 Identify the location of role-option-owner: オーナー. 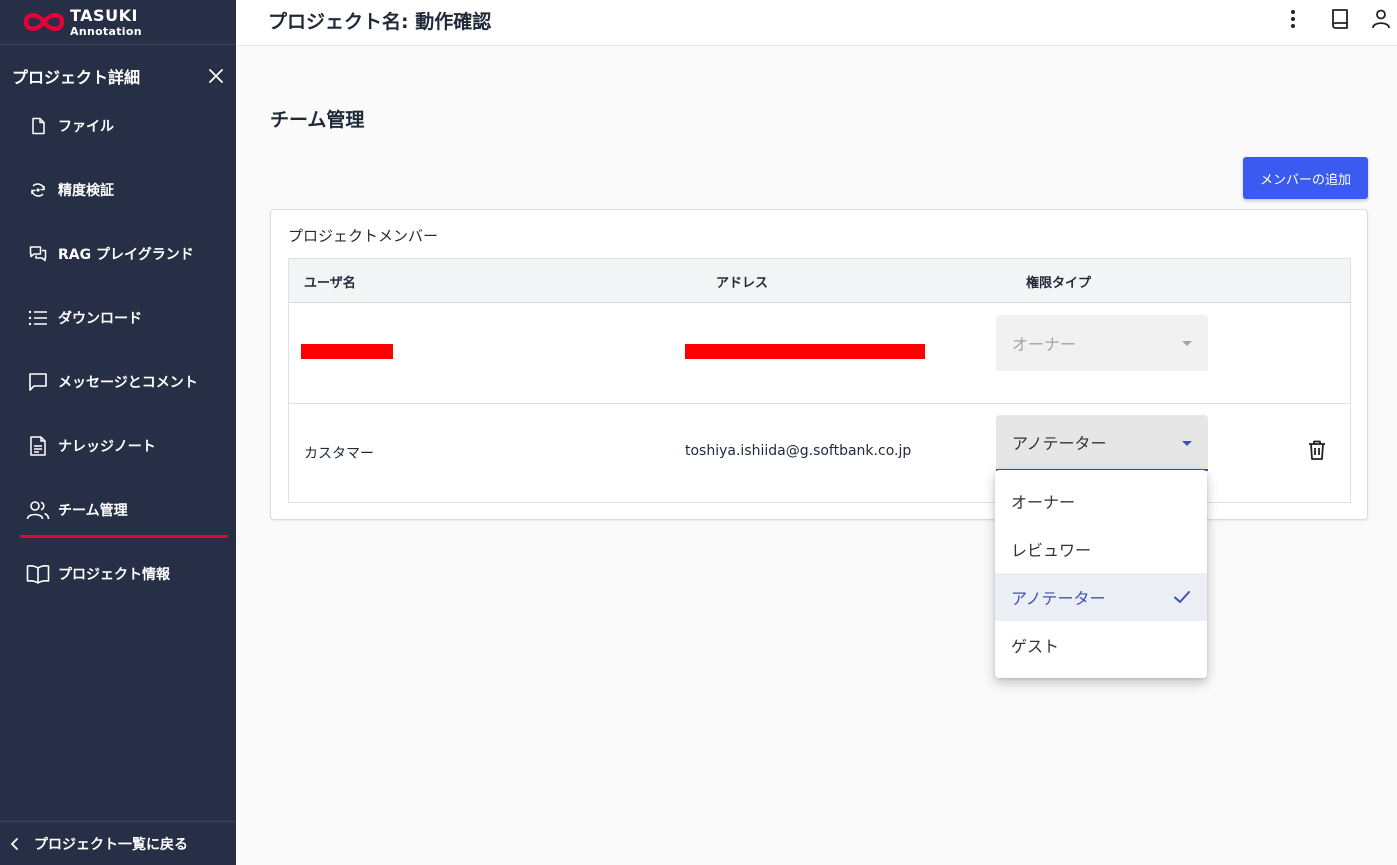
(1101, 501).